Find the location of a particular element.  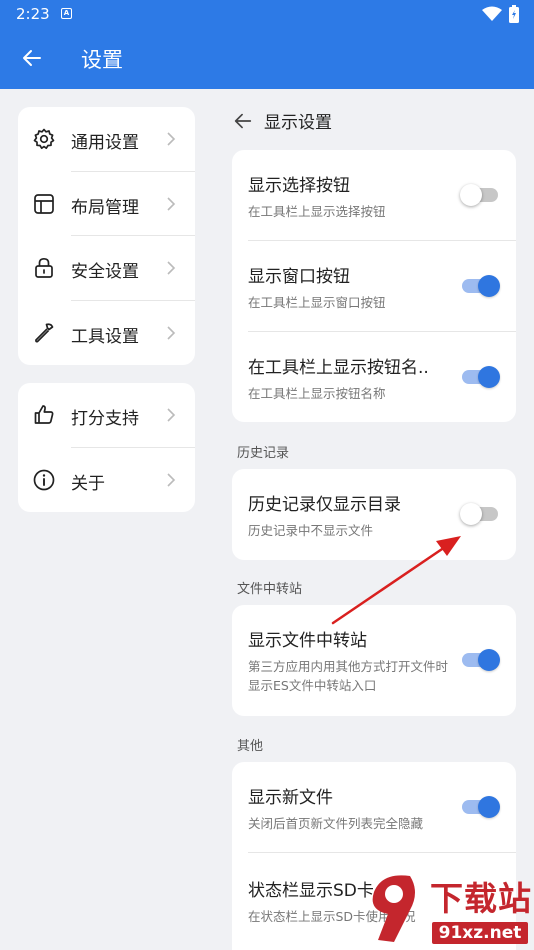

setting-title: 显示窗口按钮 is located at coordinates (299, 277).